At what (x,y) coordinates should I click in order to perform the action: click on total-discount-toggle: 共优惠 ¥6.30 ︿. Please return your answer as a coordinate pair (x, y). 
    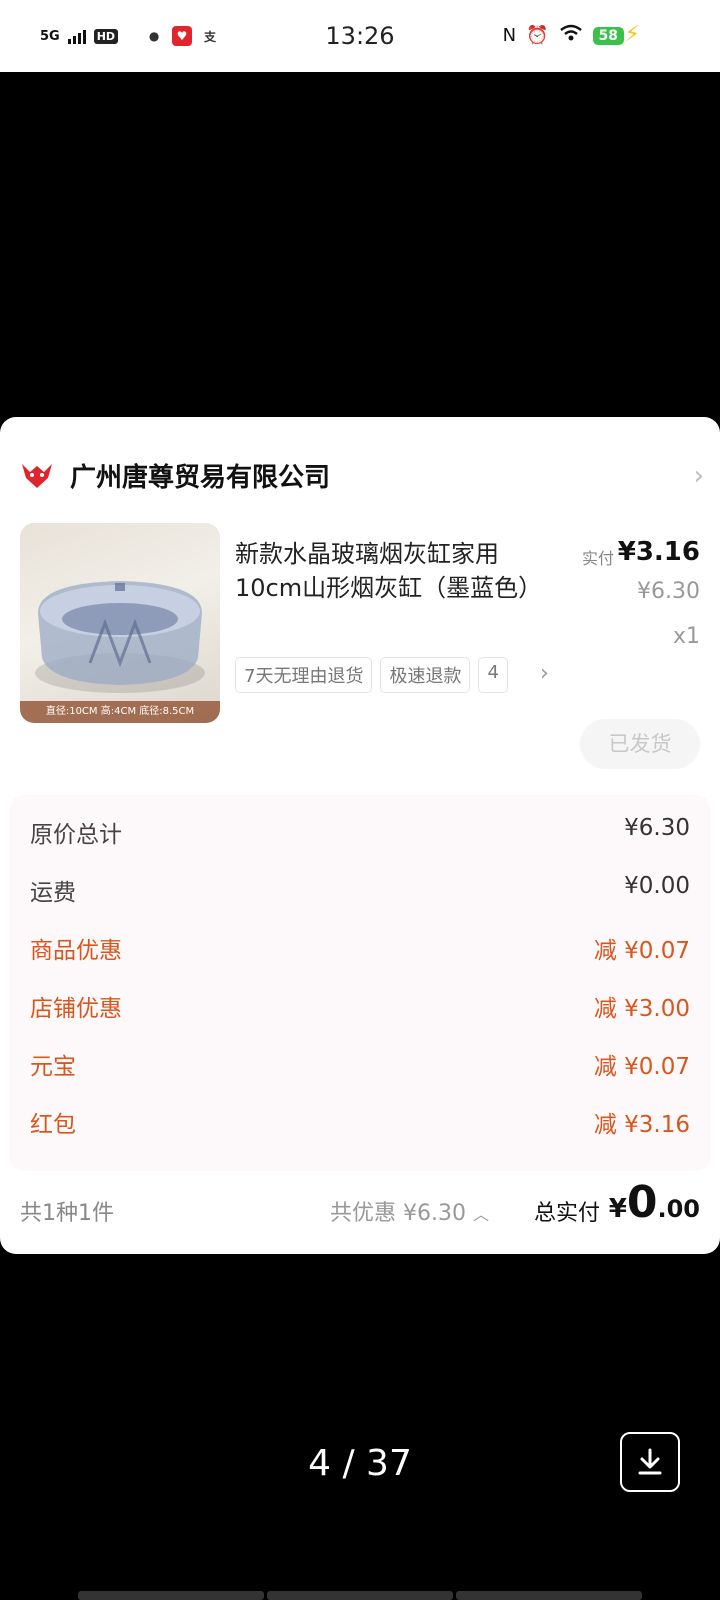
    Looking at the image, I should click on (409, 1211).